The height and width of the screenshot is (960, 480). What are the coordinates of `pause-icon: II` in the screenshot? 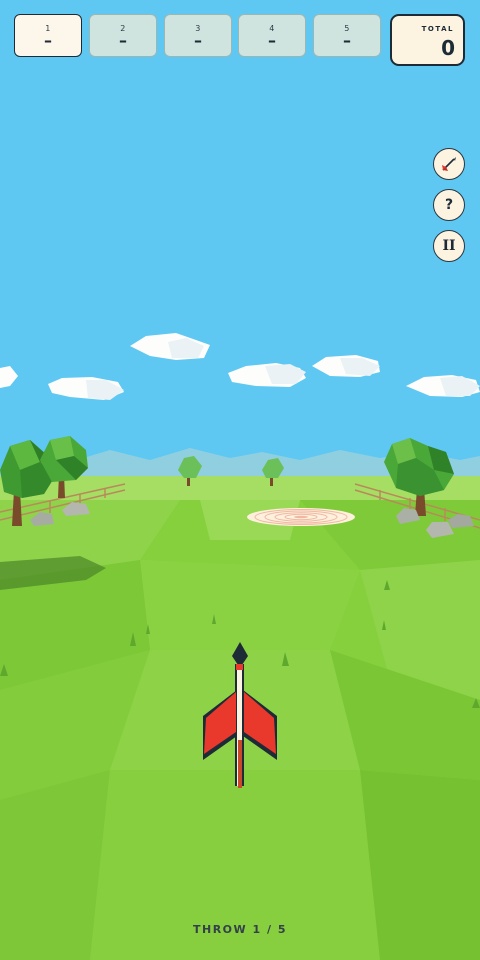 It's located at (449, 246).